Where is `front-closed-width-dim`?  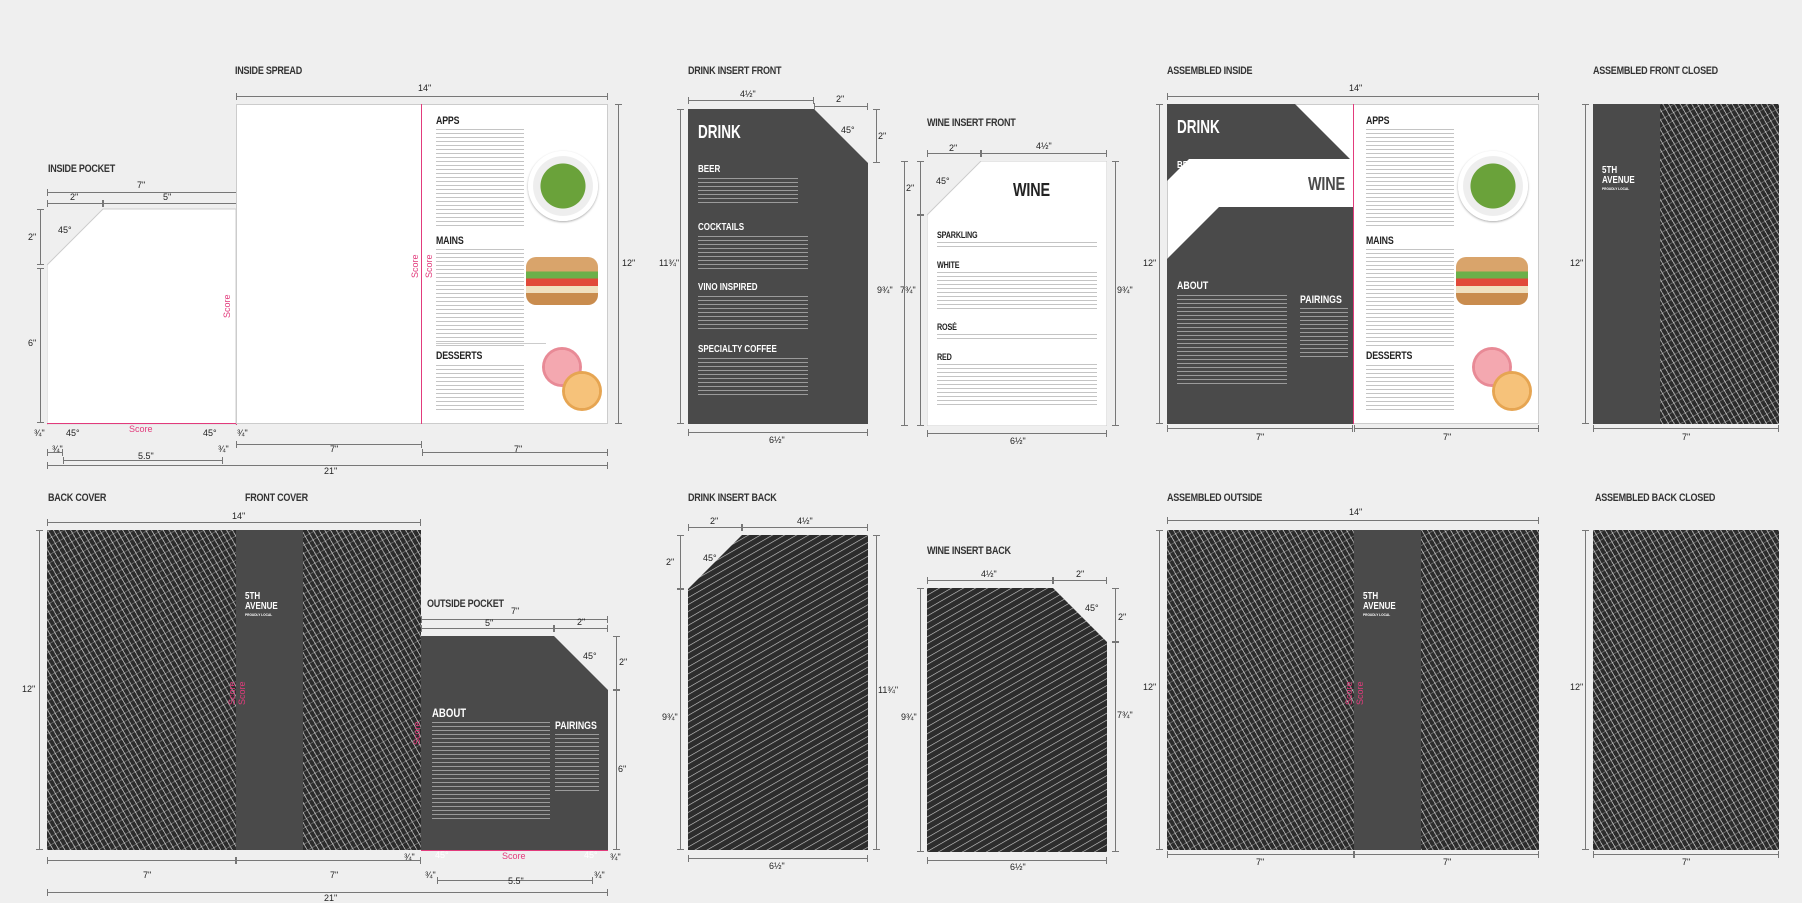
front-closed-width-dim is located at coordinates (1686, 428).